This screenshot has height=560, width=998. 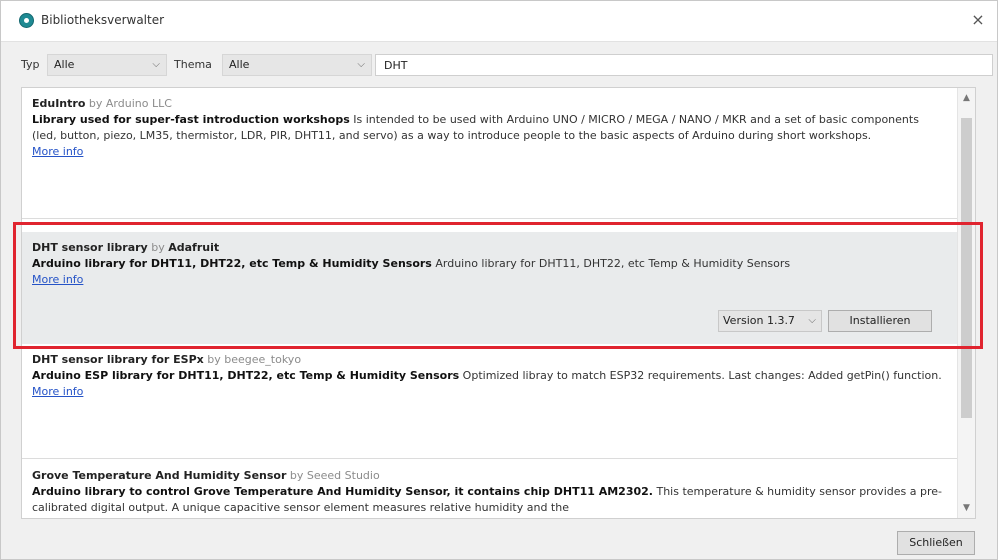 What do you see at coordinates (138, 103) in the screenshot?
I see `library-author: Arduino LLC` at bounding box center [138, 103].